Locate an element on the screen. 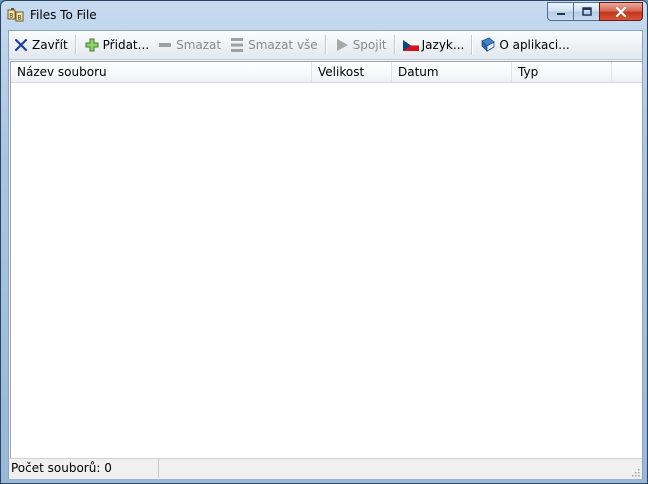 This screenshot has height=484, width=648. book-icon is located at coordinates (488, 45).